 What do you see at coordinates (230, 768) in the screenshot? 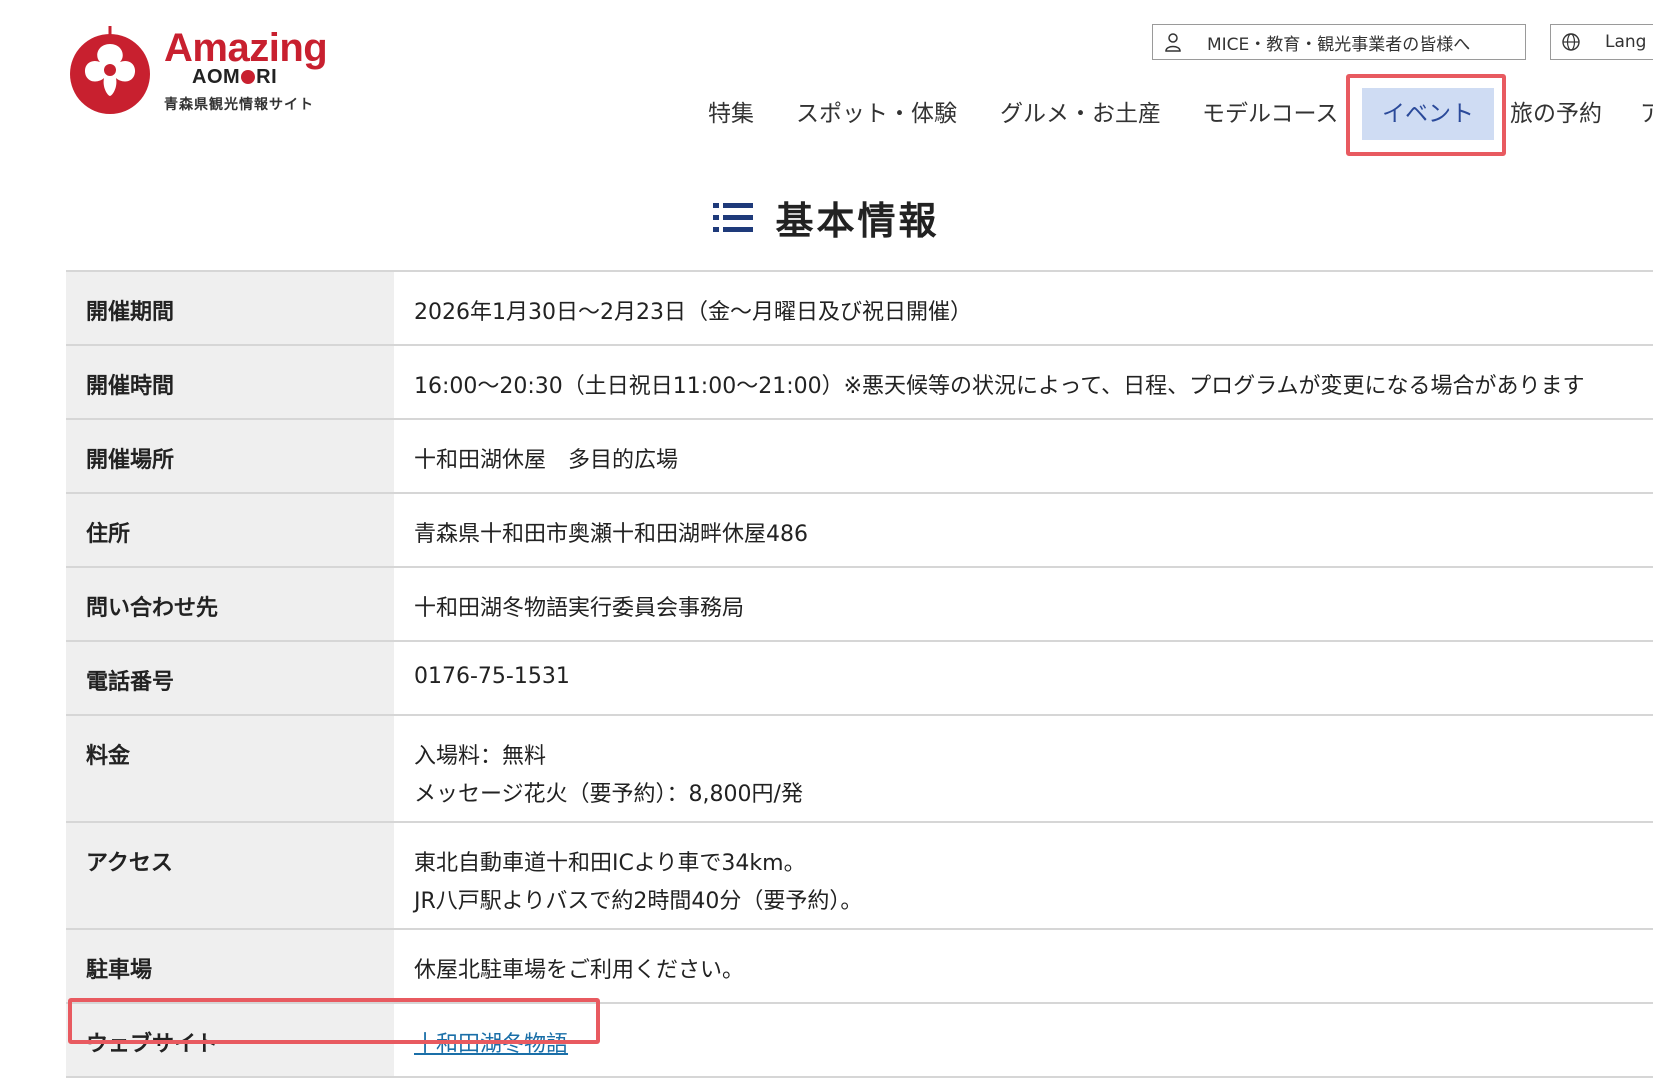
I see `info-label: 料金` at bounding box center [230, 768].